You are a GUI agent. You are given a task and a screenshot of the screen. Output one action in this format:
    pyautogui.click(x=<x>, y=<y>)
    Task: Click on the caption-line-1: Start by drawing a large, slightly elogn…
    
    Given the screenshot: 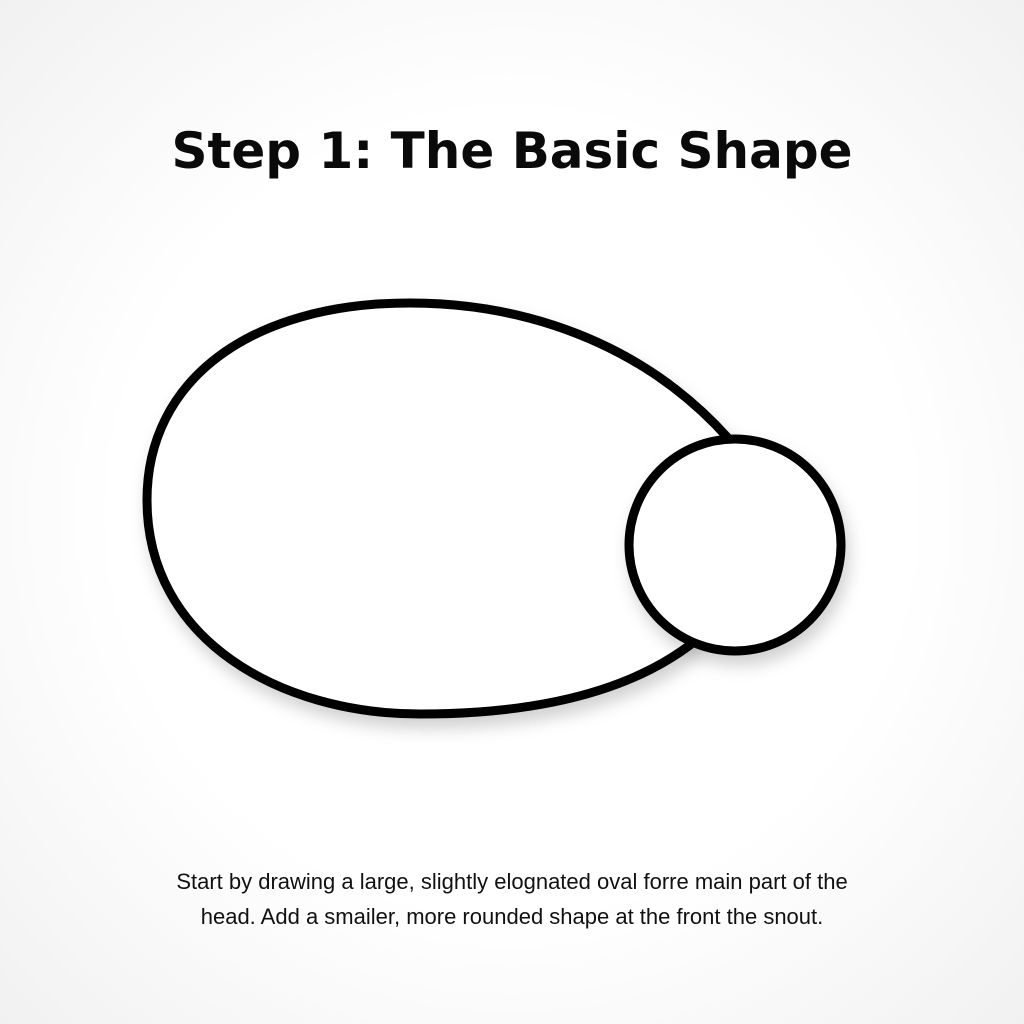 What is the action you would take?
    pyautogui.click(x=512, y=881)
    